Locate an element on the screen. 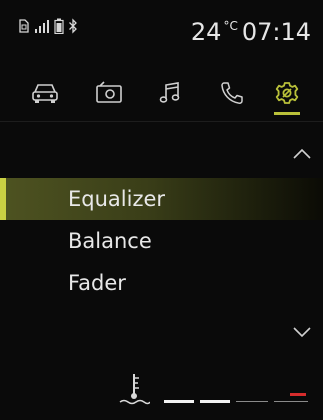 Image resolution: width=323 pixels, height=420 pixels. list-item-label: Equalizer is located at coordinates (117, 199).